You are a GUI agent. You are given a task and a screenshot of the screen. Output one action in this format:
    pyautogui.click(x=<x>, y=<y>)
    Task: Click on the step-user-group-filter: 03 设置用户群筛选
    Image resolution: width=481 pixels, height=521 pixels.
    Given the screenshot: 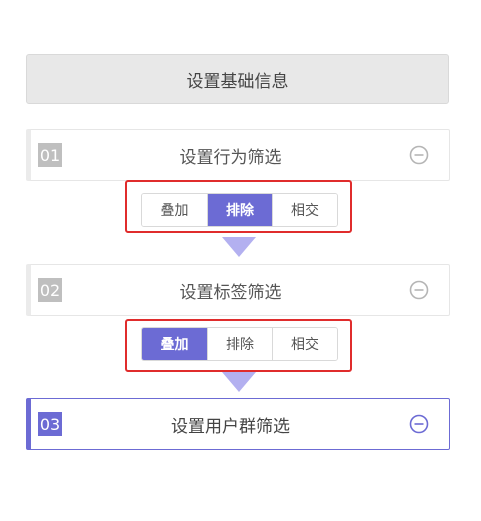 What is the action you would take?
    pyautogui.click(x=238, y=424)
    